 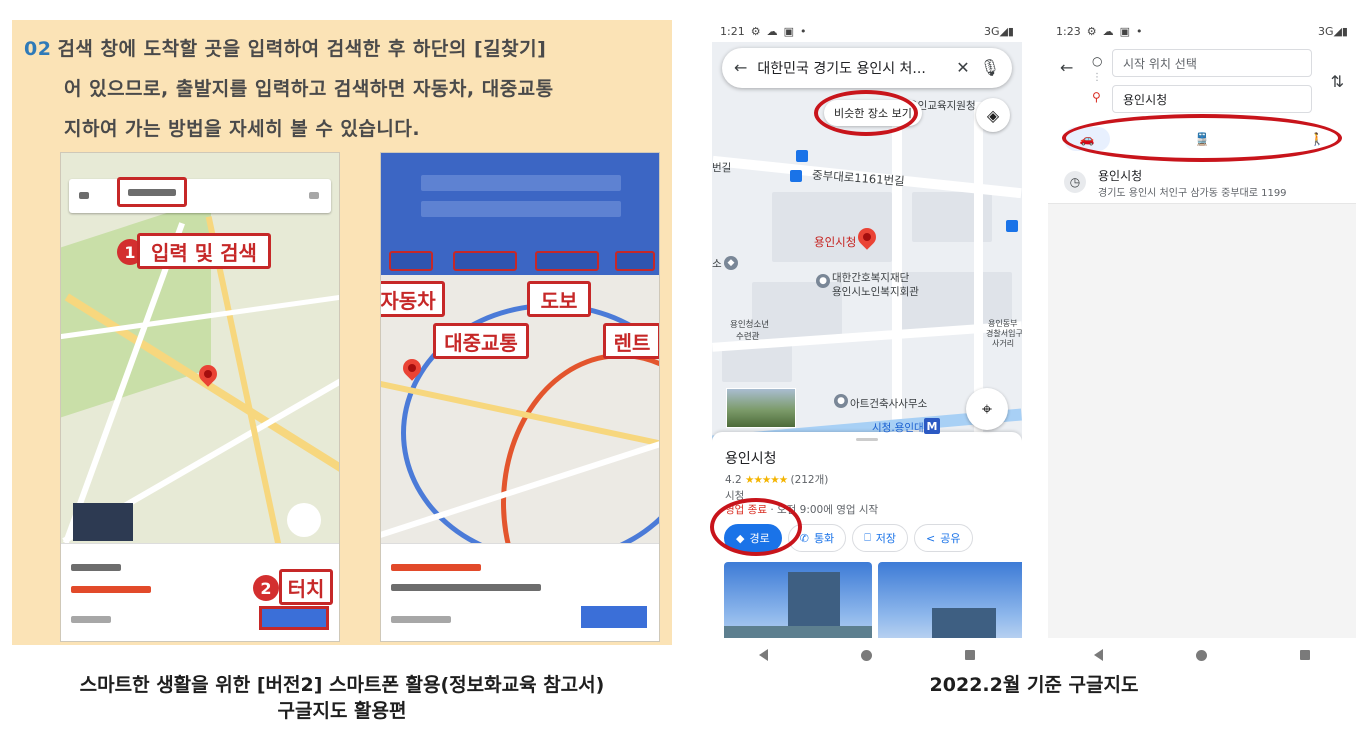 What do you see at coordinates (520, 592) in the screenshot?
I see `textbook-route-card` at bounding box center [520, 592].